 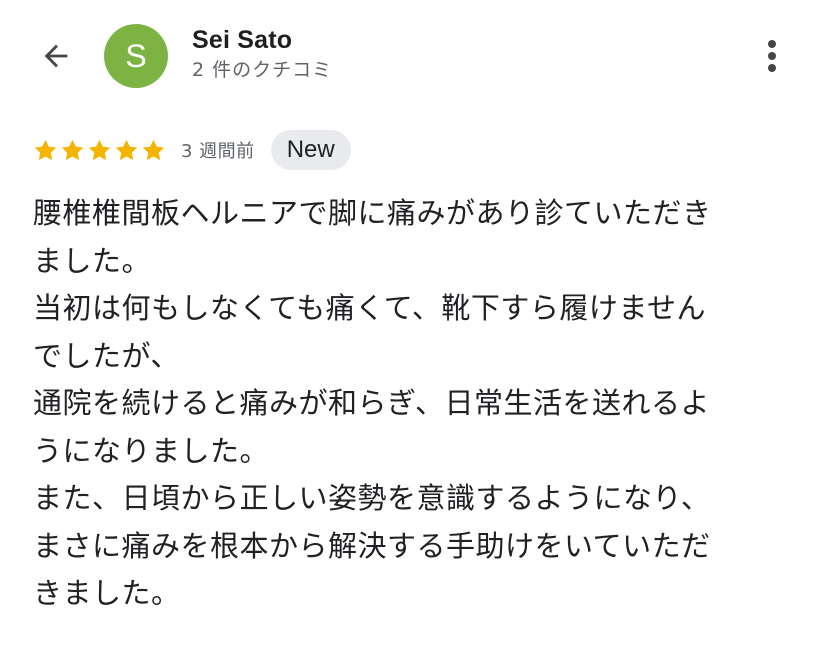 What do you see at coordinates (218, 151) in the screenshot?
I see `review-time: 3 週間前` at bounding box center [218, 151].